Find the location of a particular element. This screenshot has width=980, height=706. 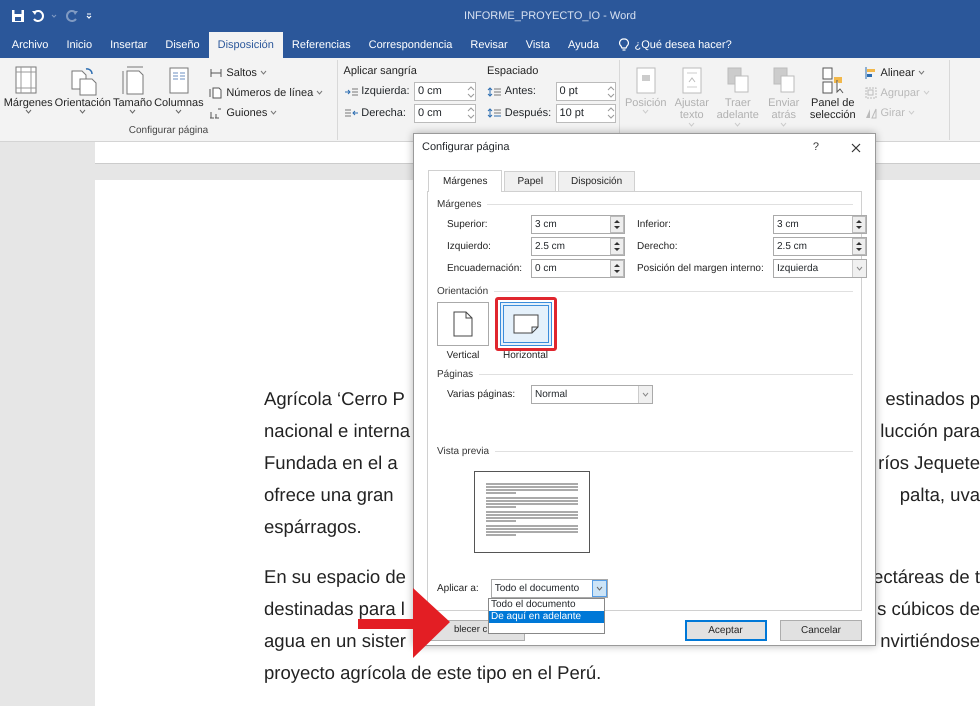

text-line: proyecto agrícola de este tipo en el Perú. is located at coordinates (433, 673).